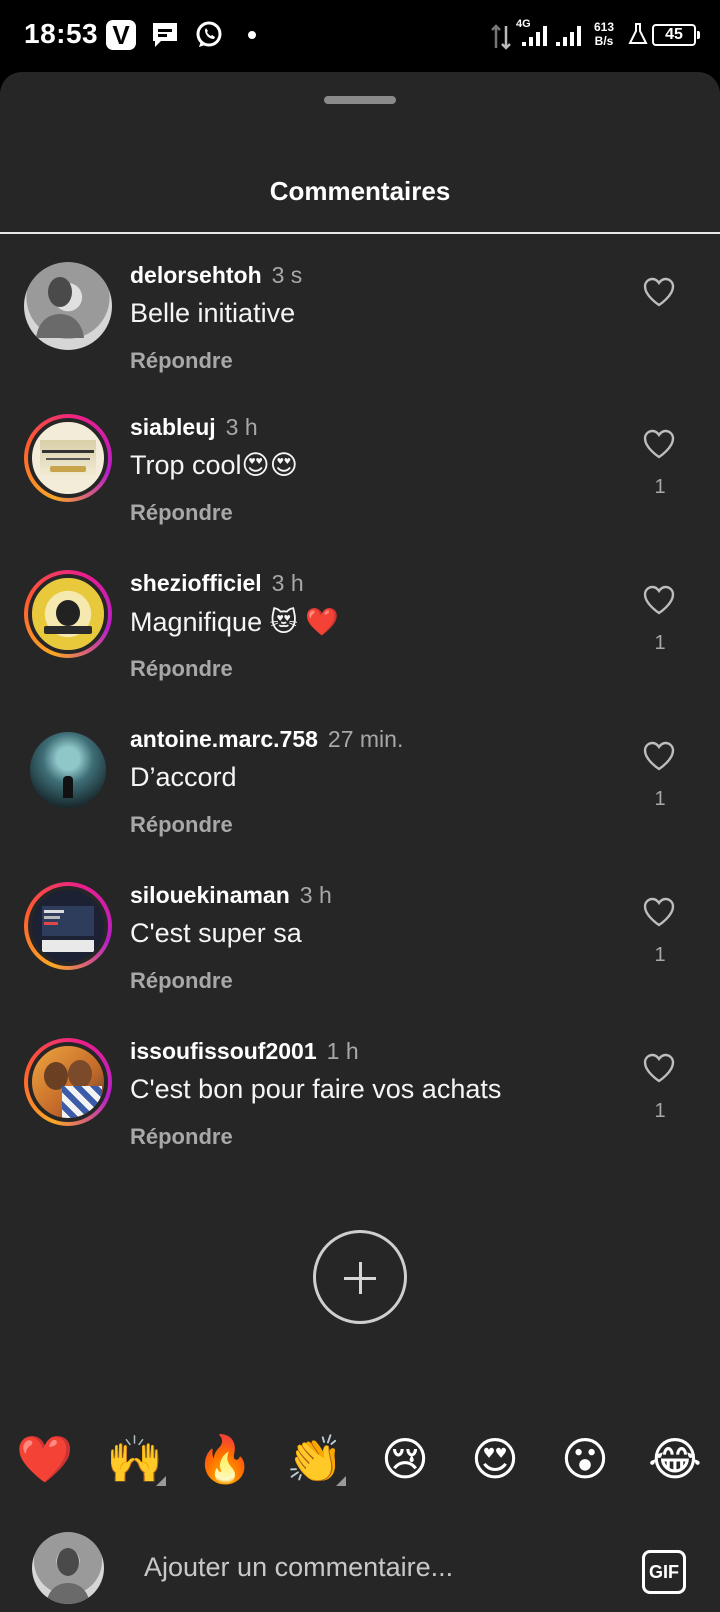 Image resolution: width=720 pixels, height=1612 pixels. Describe the element at coordinates (244, 1051) in the screenshot. I see `comment-username: issoufissouf2001 1 h` at that location.